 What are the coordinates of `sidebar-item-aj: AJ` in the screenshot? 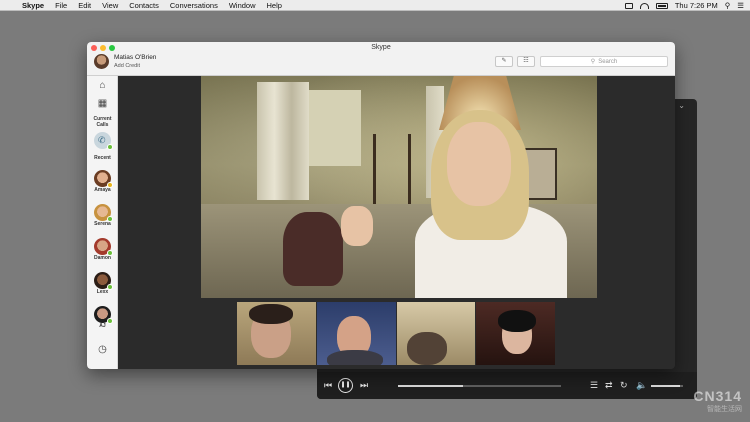 It's located at (102, 317).